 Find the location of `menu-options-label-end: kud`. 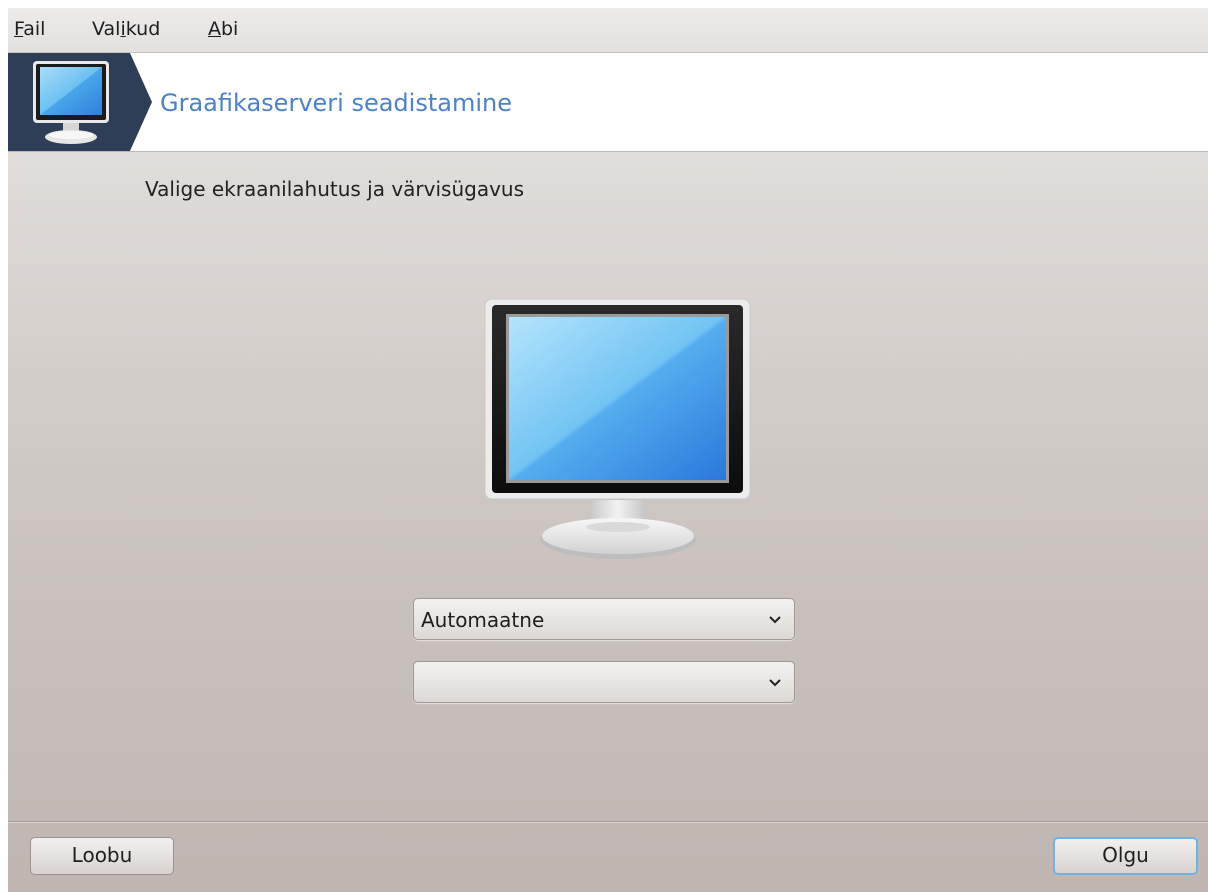

menu-options-label-end: kud is located at coordinates (143, 29).